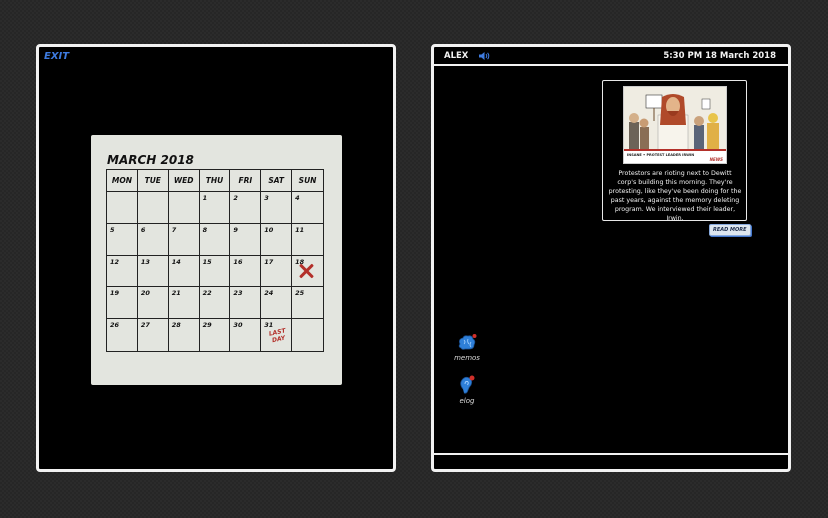 This screenshot has width=828, height=518. Describe the element at coordinates (56, 56) in the screenshot. I see `exit-button: EXIT` at that location.